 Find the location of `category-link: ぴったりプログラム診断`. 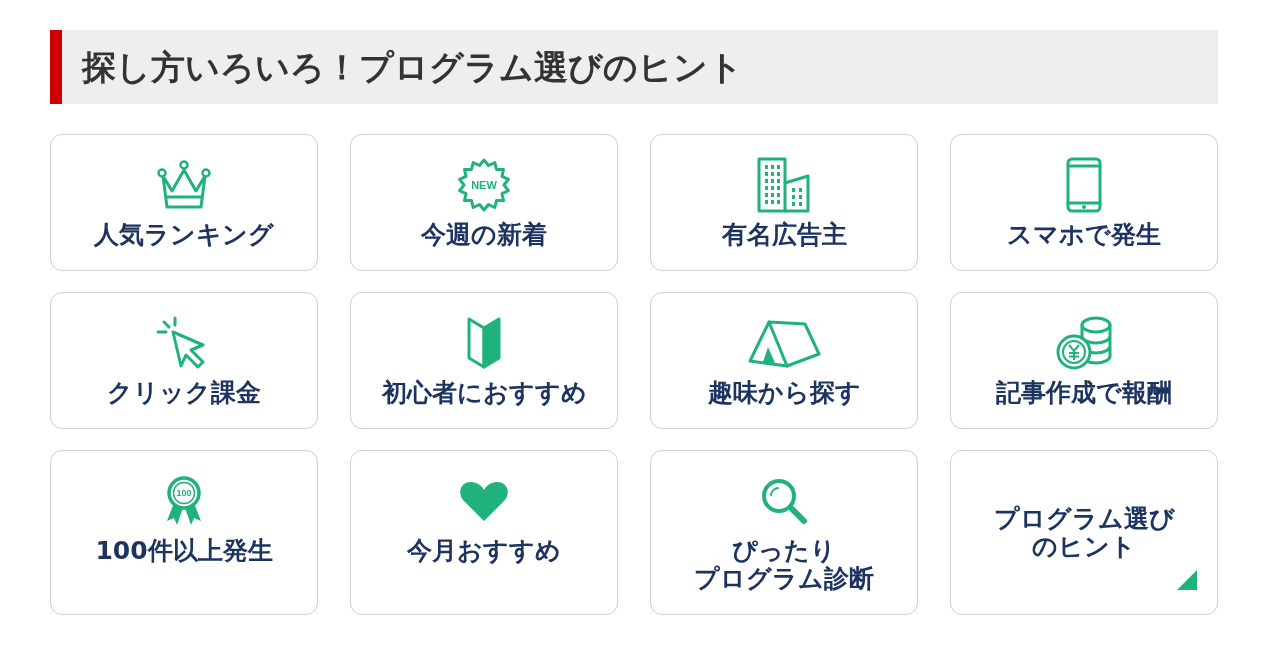

category-link: ぴったりプログラム診断 is located at coordinates (784, 532).